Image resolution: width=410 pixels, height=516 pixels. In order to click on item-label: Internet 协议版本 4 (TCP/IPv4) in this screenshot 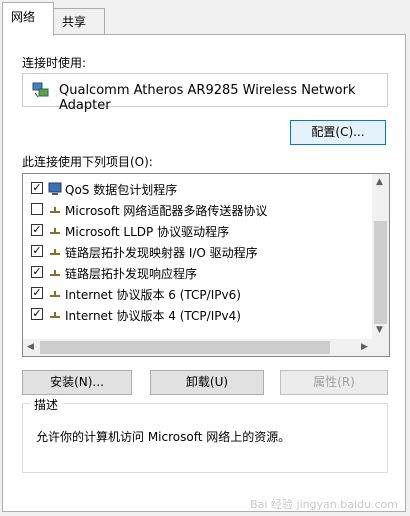, I will do `click(153, 316)`.